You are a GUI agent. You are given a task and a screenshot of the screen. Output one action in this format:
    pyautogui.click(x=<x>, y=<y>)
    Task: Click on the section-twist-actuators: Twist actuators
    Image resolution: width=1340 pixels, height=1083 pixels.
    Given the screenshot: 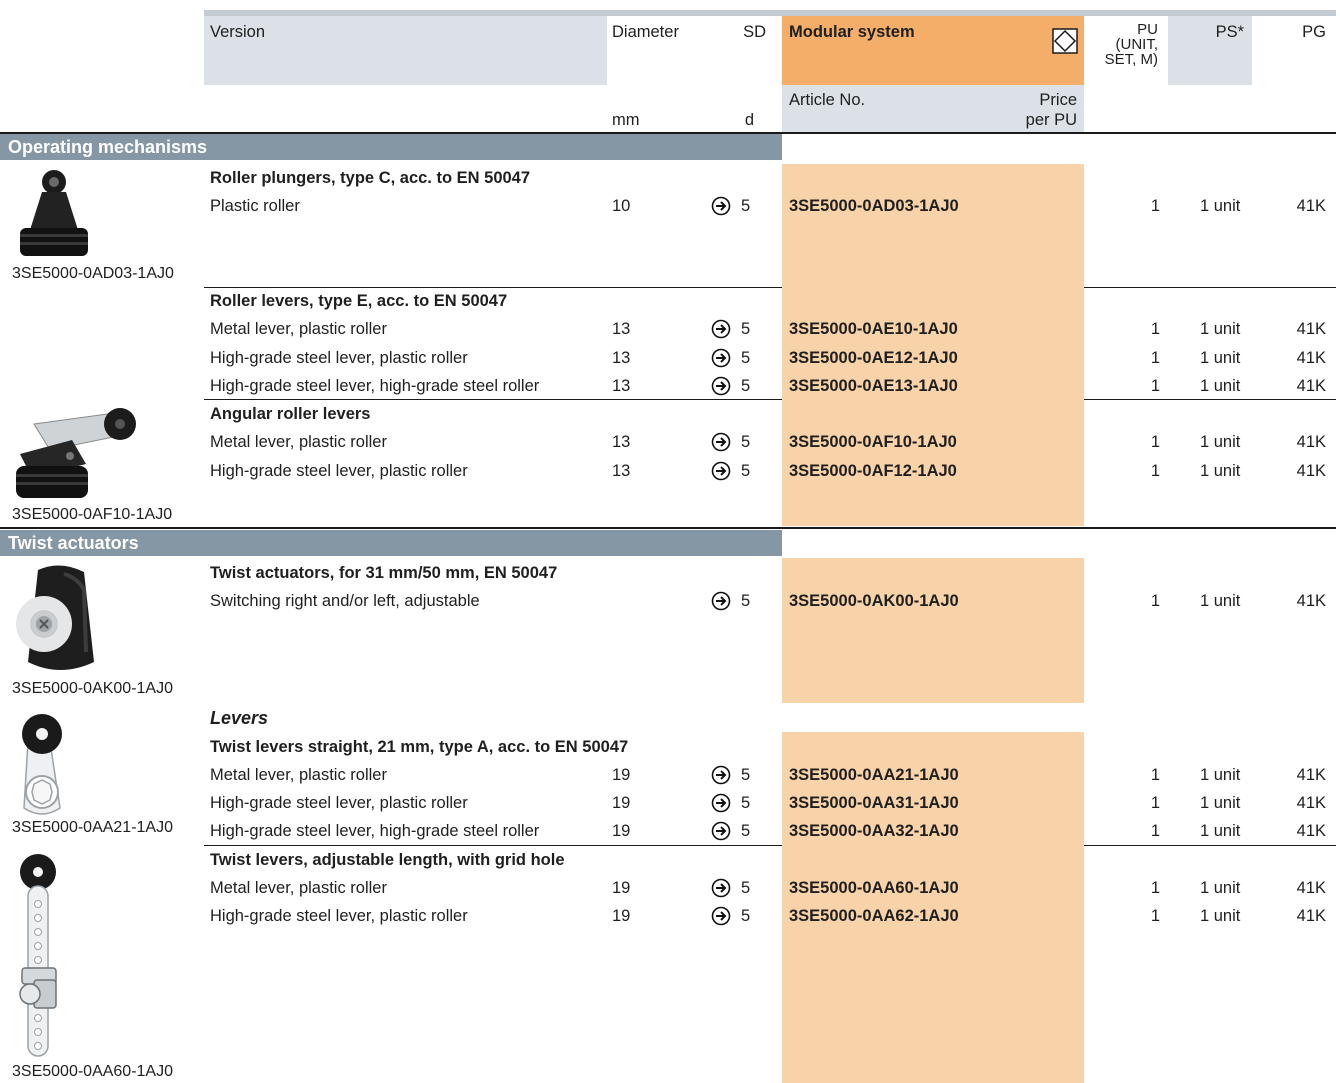 What is the action you would take?
    pyautogui.click(x=391, y=543)
    